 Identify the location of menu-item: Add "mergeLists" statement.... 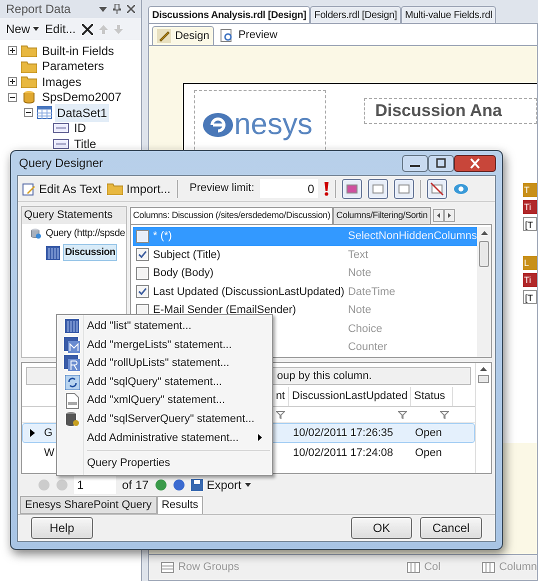
(164, 345).